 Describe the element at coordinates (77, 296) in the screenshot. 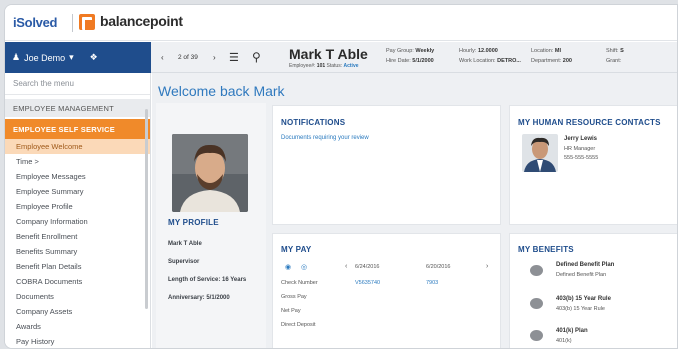

I see `sidebar-item-documents: Documents` at that location.